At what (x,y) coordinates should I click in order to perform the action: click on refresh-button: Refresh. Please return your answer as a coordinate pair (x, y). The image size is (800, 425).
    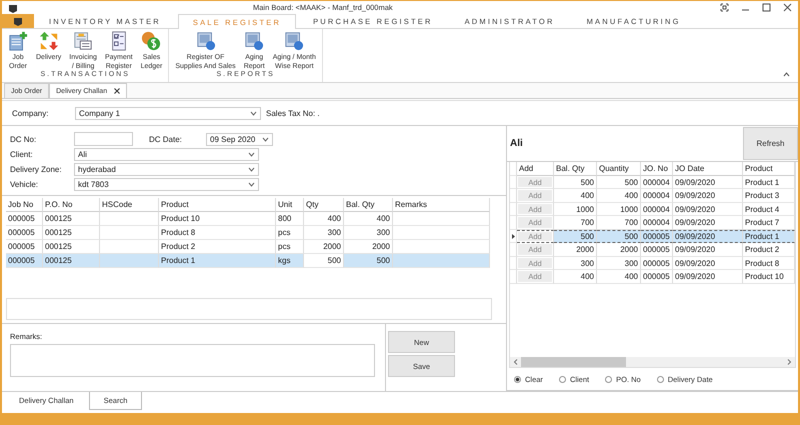
    Looking at the image, I should click on (770, 143).